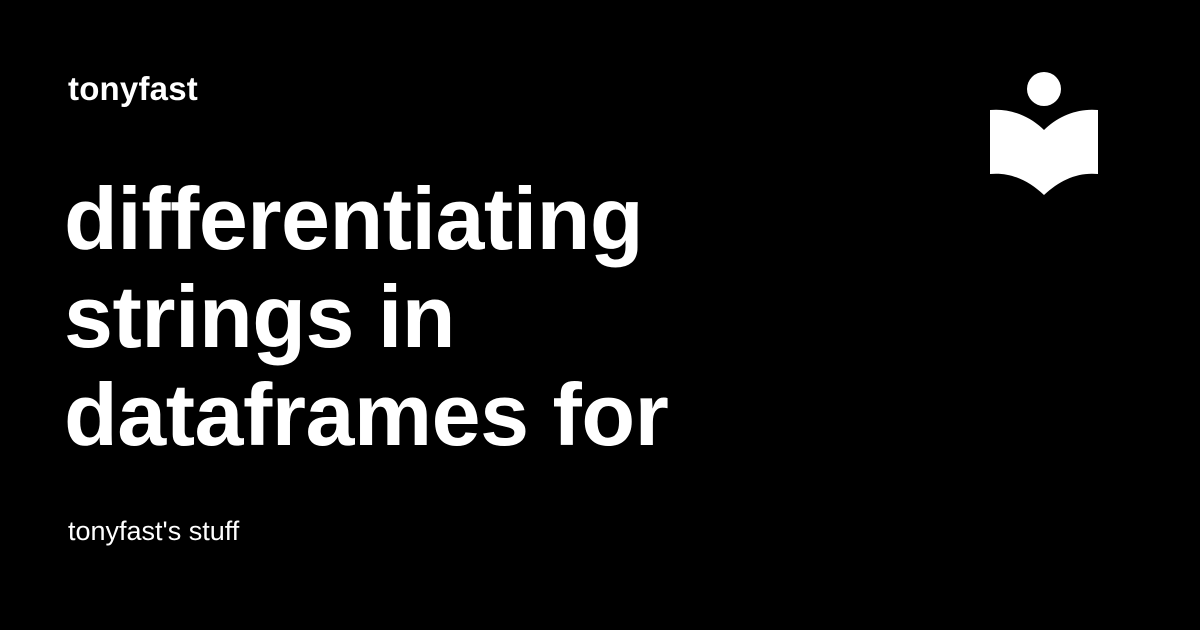 This screenshot has height=630, width=1200. What do you see at coordinates (1044, 152) in the screenshot?
I see `open-book` at bounding box center [1044, 152].